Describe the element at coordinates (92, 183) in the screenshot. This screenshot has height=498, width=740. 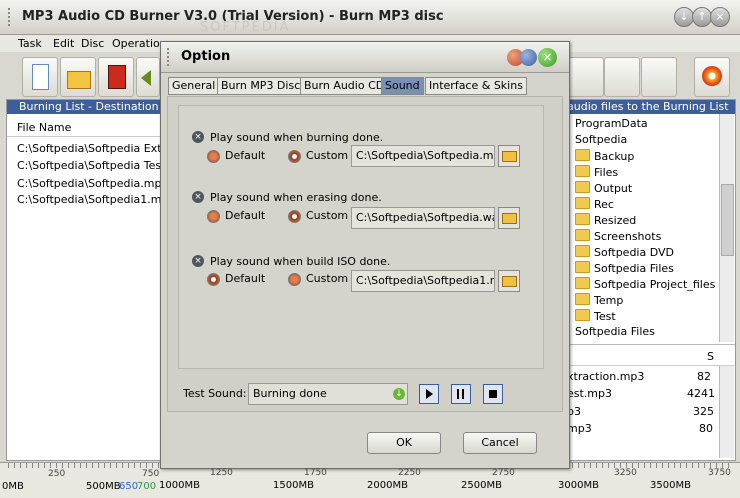
I see `list-item: C:\Softpedia\Softpedia.mp3` at that location.